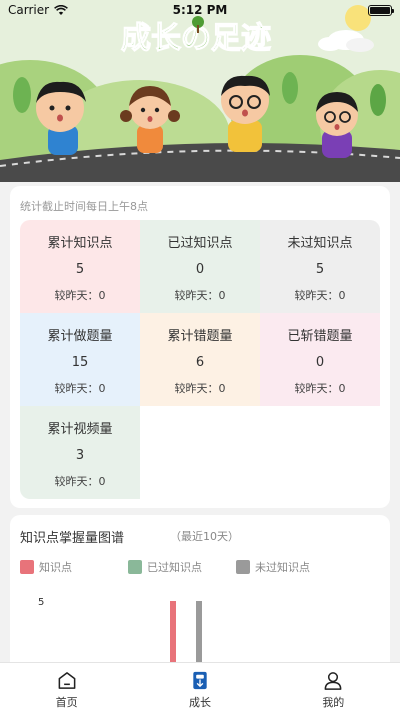 The image size is (400, 710). I want to click on stat-failed-knowledge-points: 未过知识点 5 较昨天：0, so click(320, 266).